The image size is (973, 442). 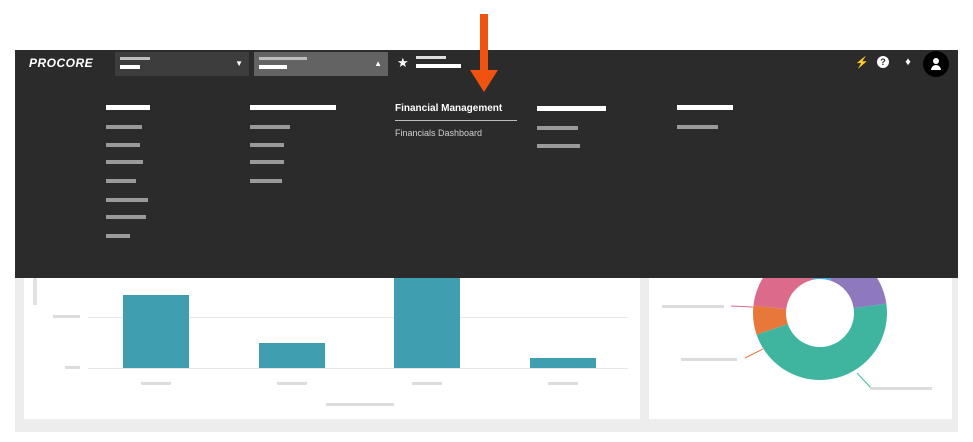 I want to click on chart-gridline, so click(x=358, y=368).